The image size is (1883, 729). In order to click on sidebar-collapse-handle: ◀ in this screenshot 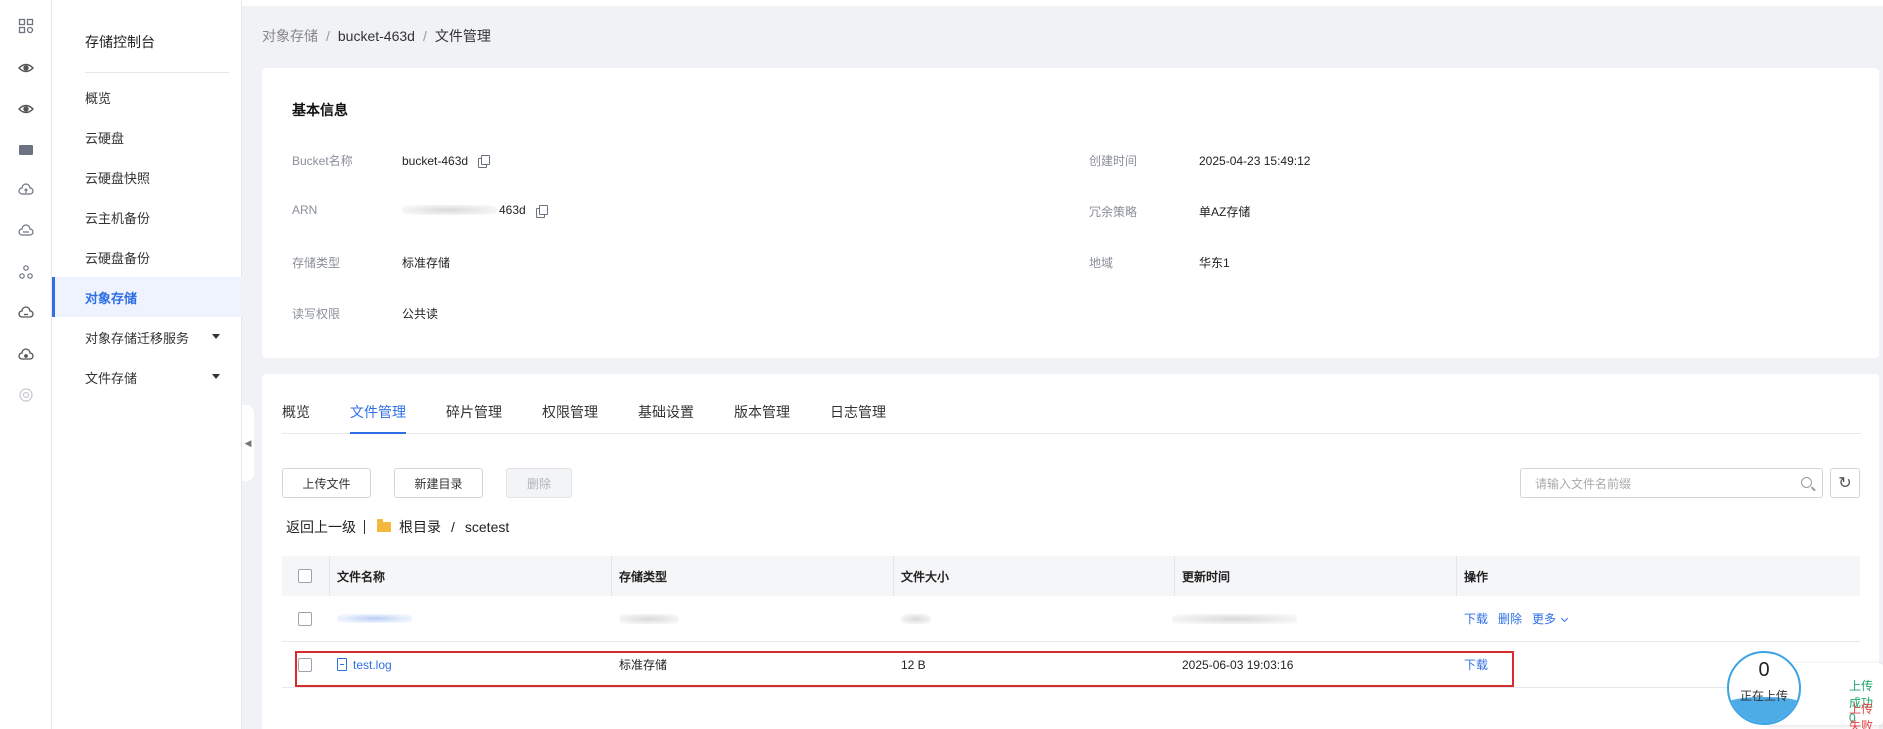, I will do `click(248, 443)`.